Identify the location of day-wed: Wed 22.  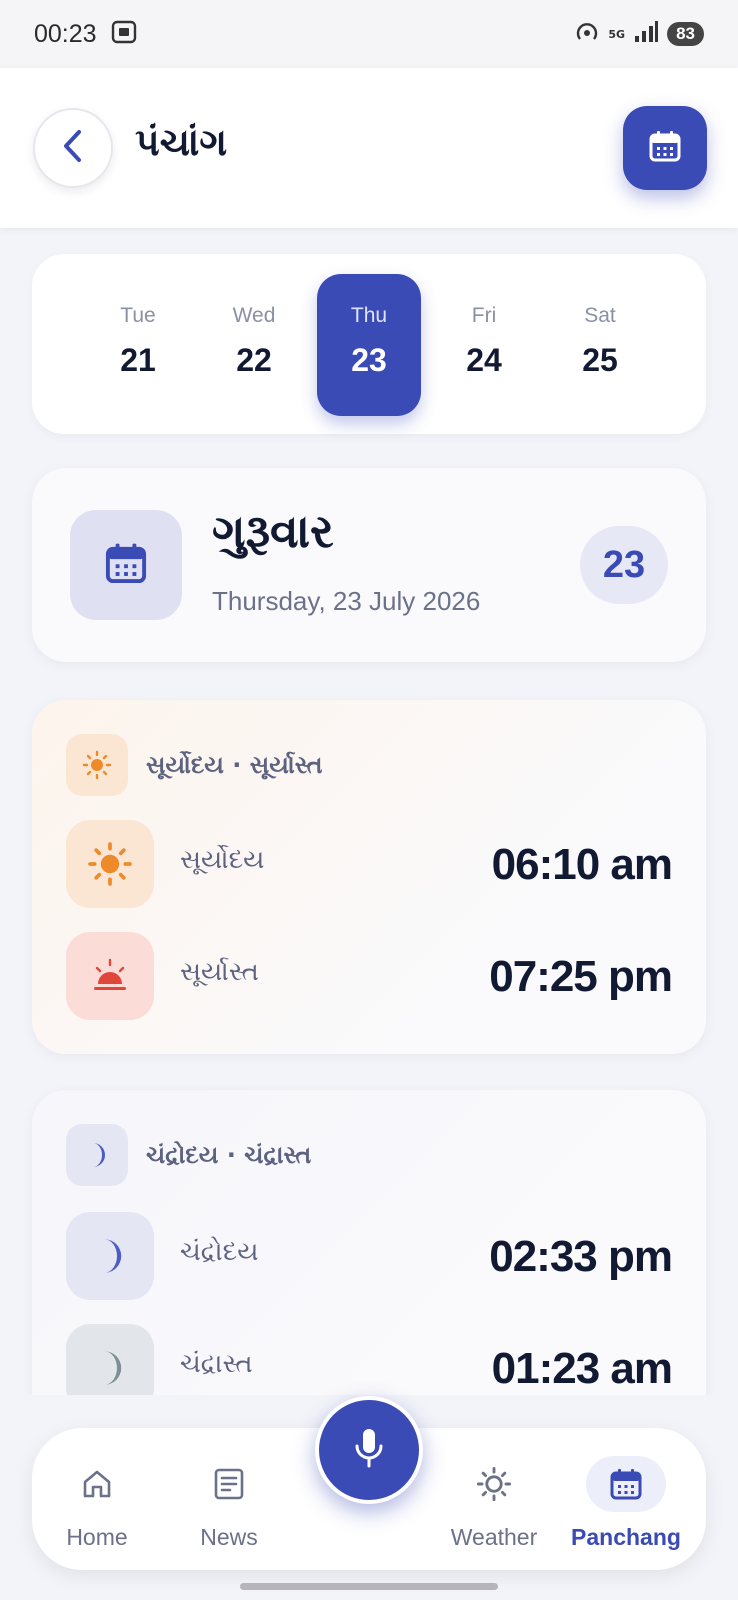
(254, 345).